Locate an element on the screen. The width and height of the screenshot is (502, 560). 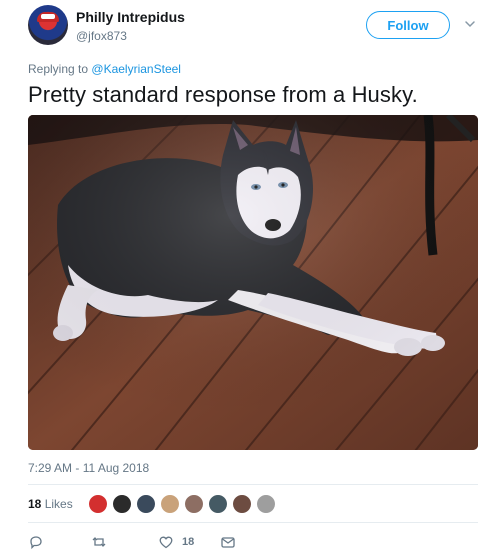
follow-button: Follow is located at coordinates (408, 25).